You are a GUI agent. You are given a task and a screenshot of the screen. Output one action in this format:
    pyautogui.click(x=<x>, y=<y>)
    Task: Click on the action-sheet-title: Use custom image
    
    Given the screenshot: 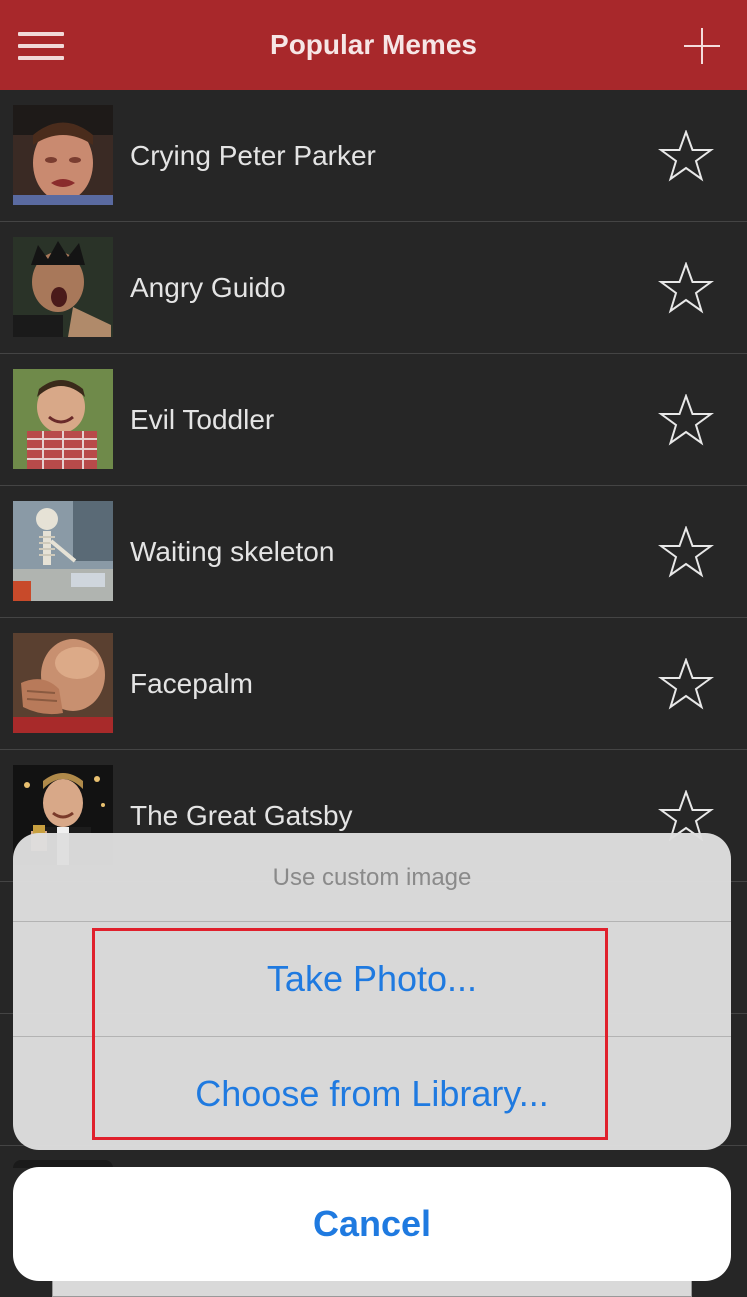 What is the action you would take?
    pyautogui.click(x=372, y=877)
    